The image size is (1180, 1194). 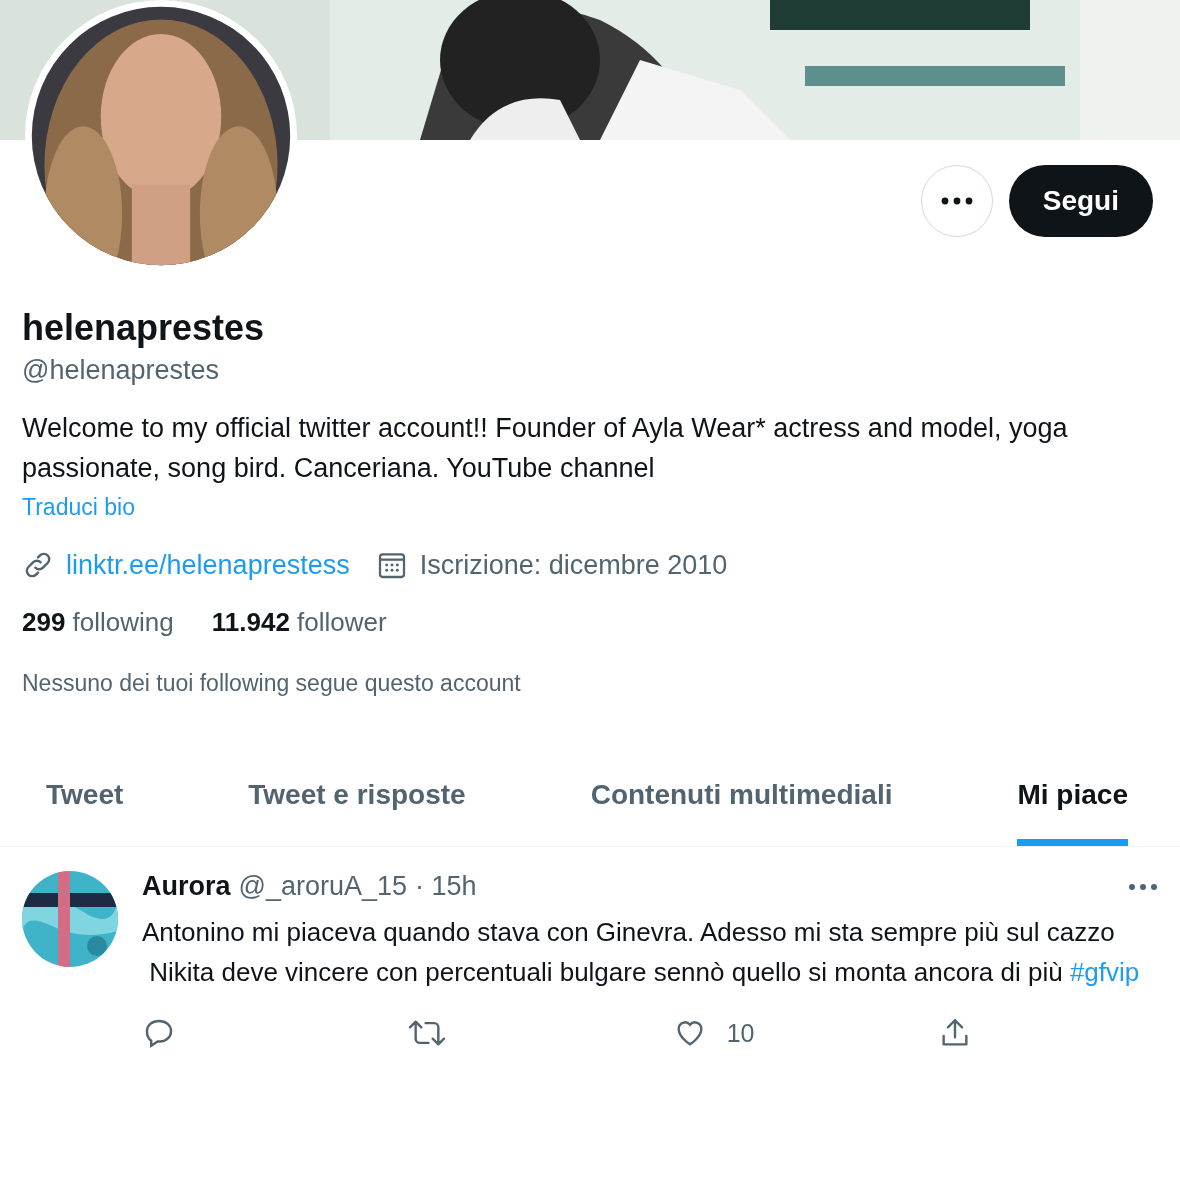 I want to click on tab: Tweet, so click(x=85, y=803).